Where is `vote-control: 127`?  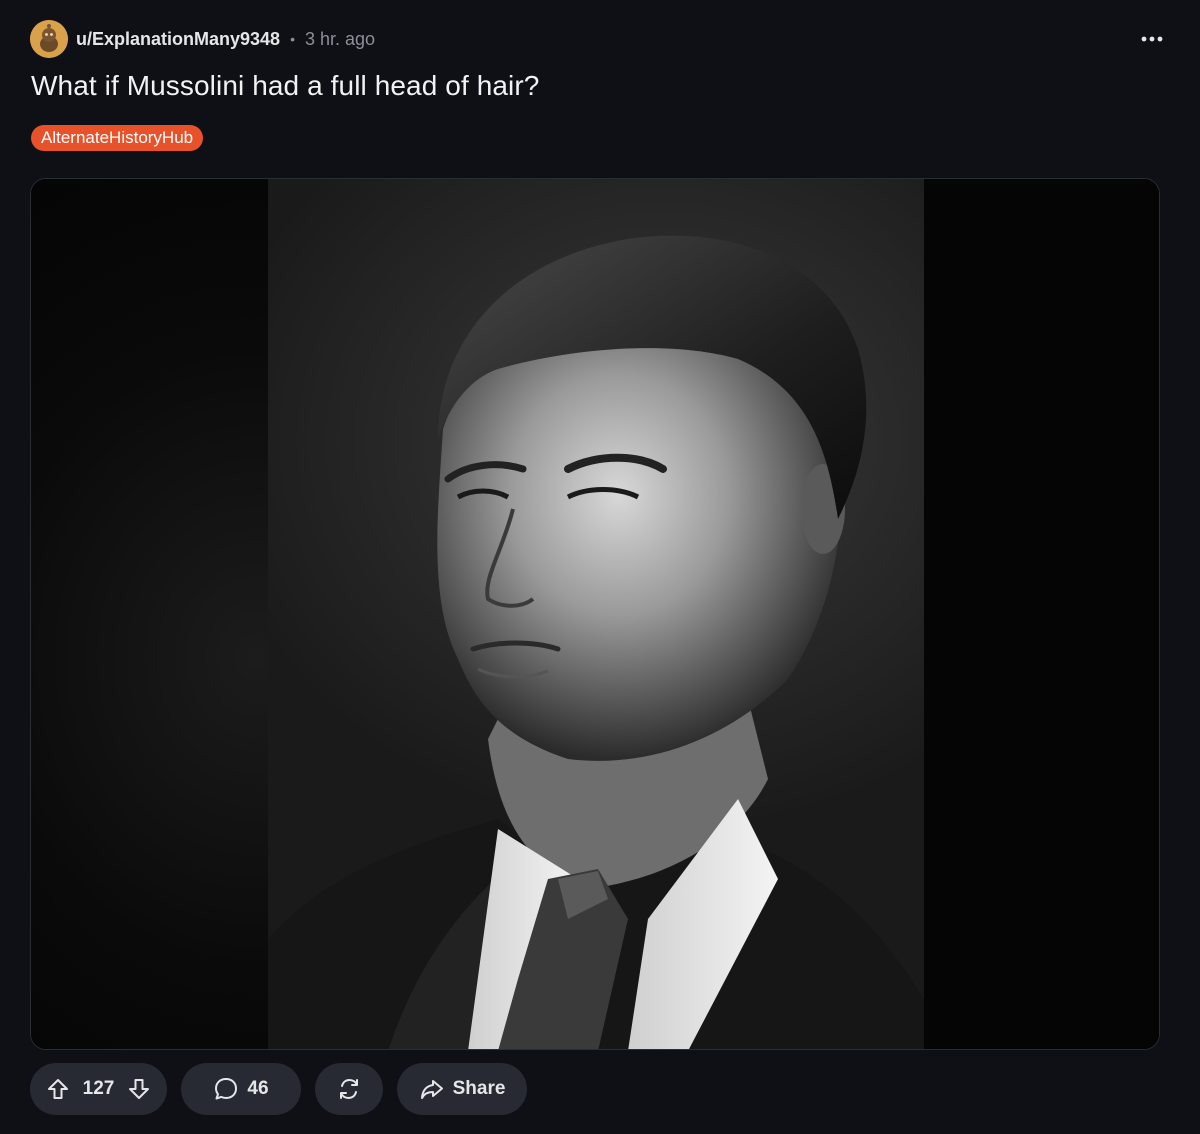 vote-control: 127 is located at coordinates (98, 1089).